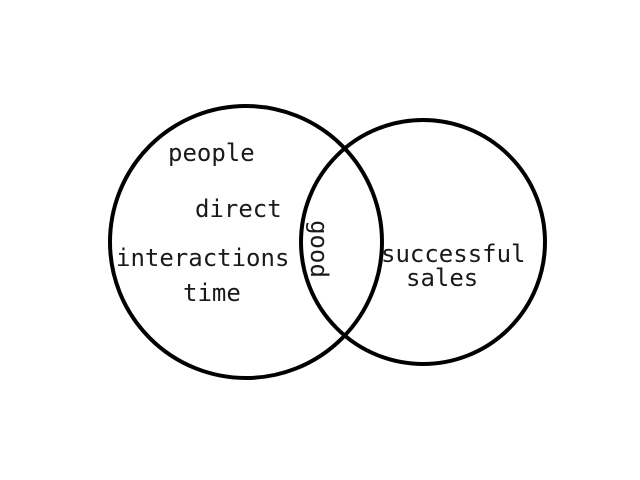 The image size is (640, 480). Describe the element at coordinates (212, 293) in the screenshot. I see `left-term-time: time` at that location.